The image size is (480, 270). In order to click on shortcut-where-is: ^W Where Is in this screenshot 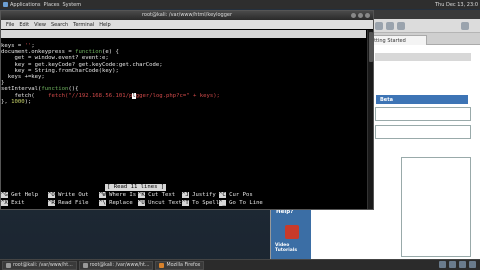, I will do `click(117, 196)`.